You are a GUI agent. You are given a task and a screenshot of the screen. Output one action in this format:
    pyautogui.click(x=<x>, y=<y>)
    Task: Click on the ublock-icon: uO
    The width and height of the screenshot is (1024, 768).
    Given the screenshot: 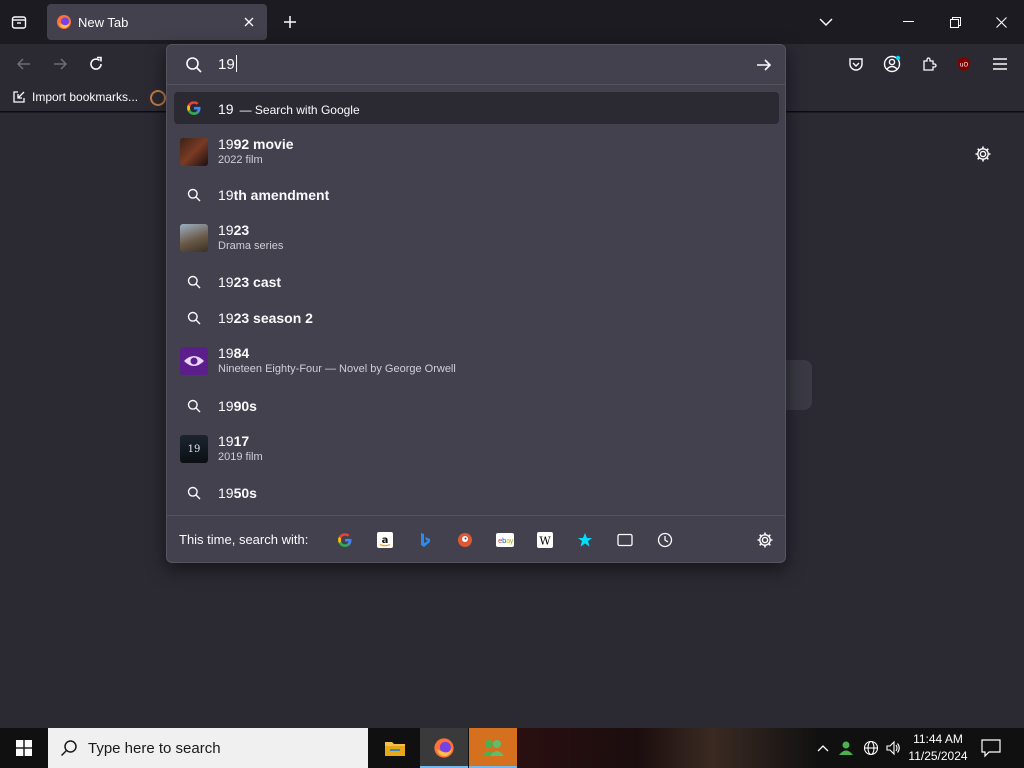 What is the action you would take?
    pyautogui.click(x=964, y=64)
    